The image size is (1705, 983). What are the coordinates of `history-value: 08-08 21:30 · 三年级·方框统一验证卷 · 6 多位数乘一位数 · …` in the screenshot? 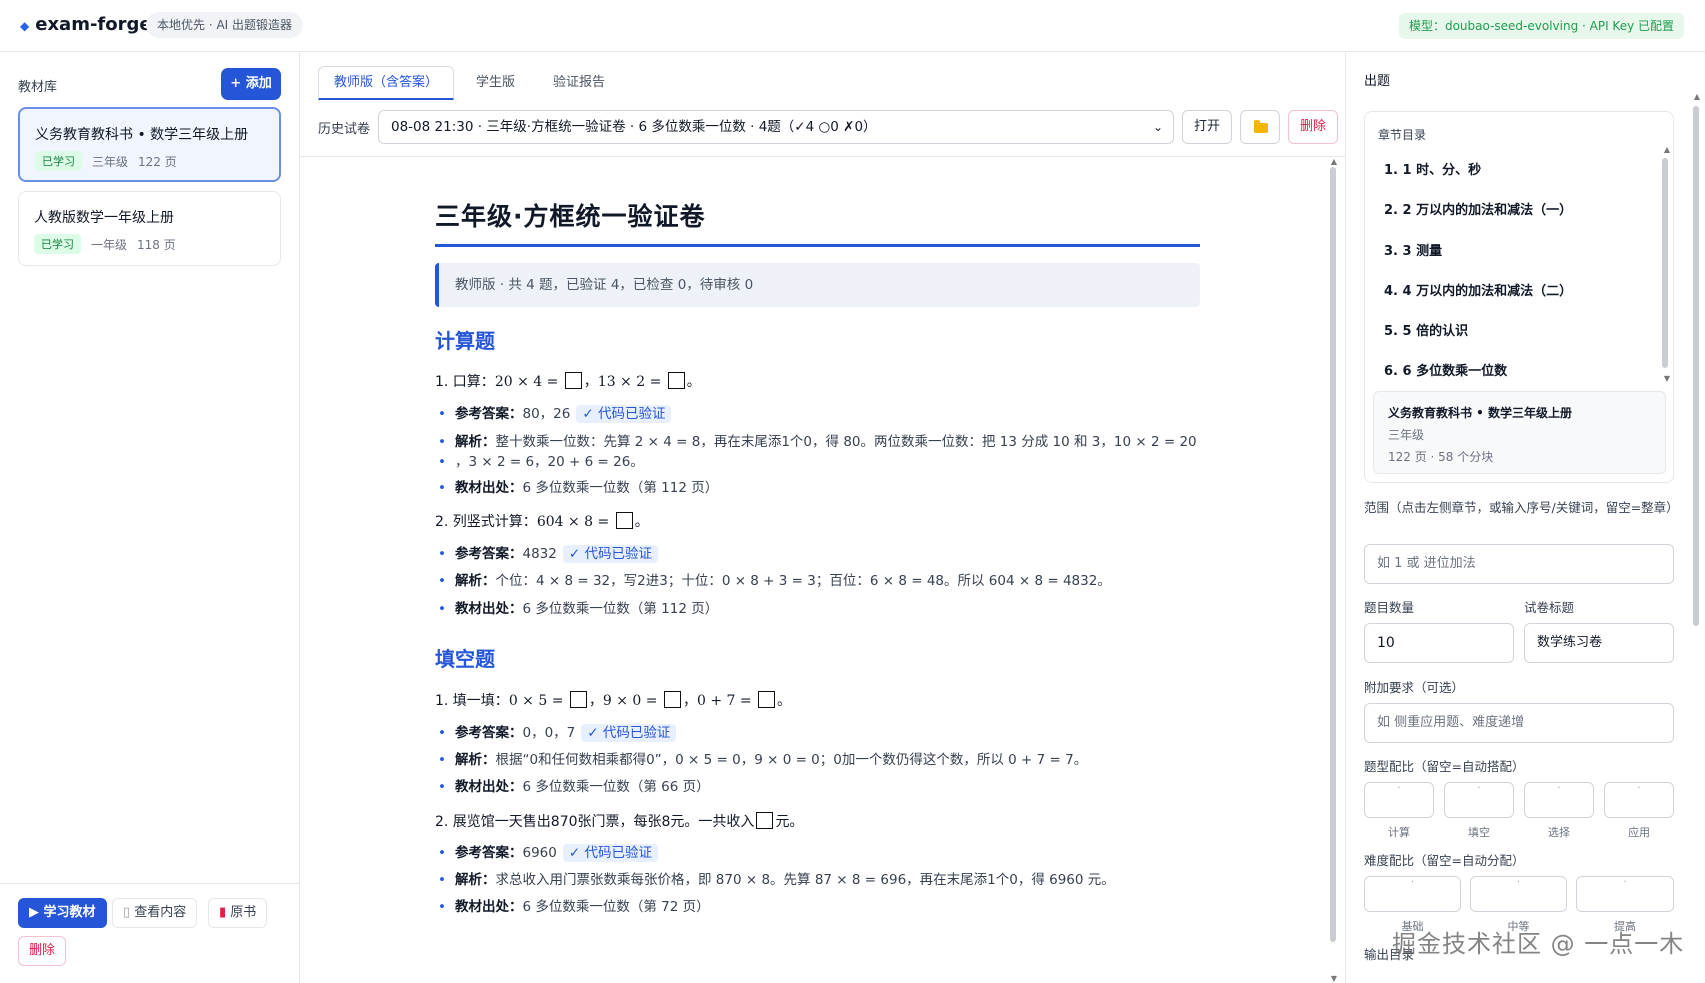 It's located at (634, 127).